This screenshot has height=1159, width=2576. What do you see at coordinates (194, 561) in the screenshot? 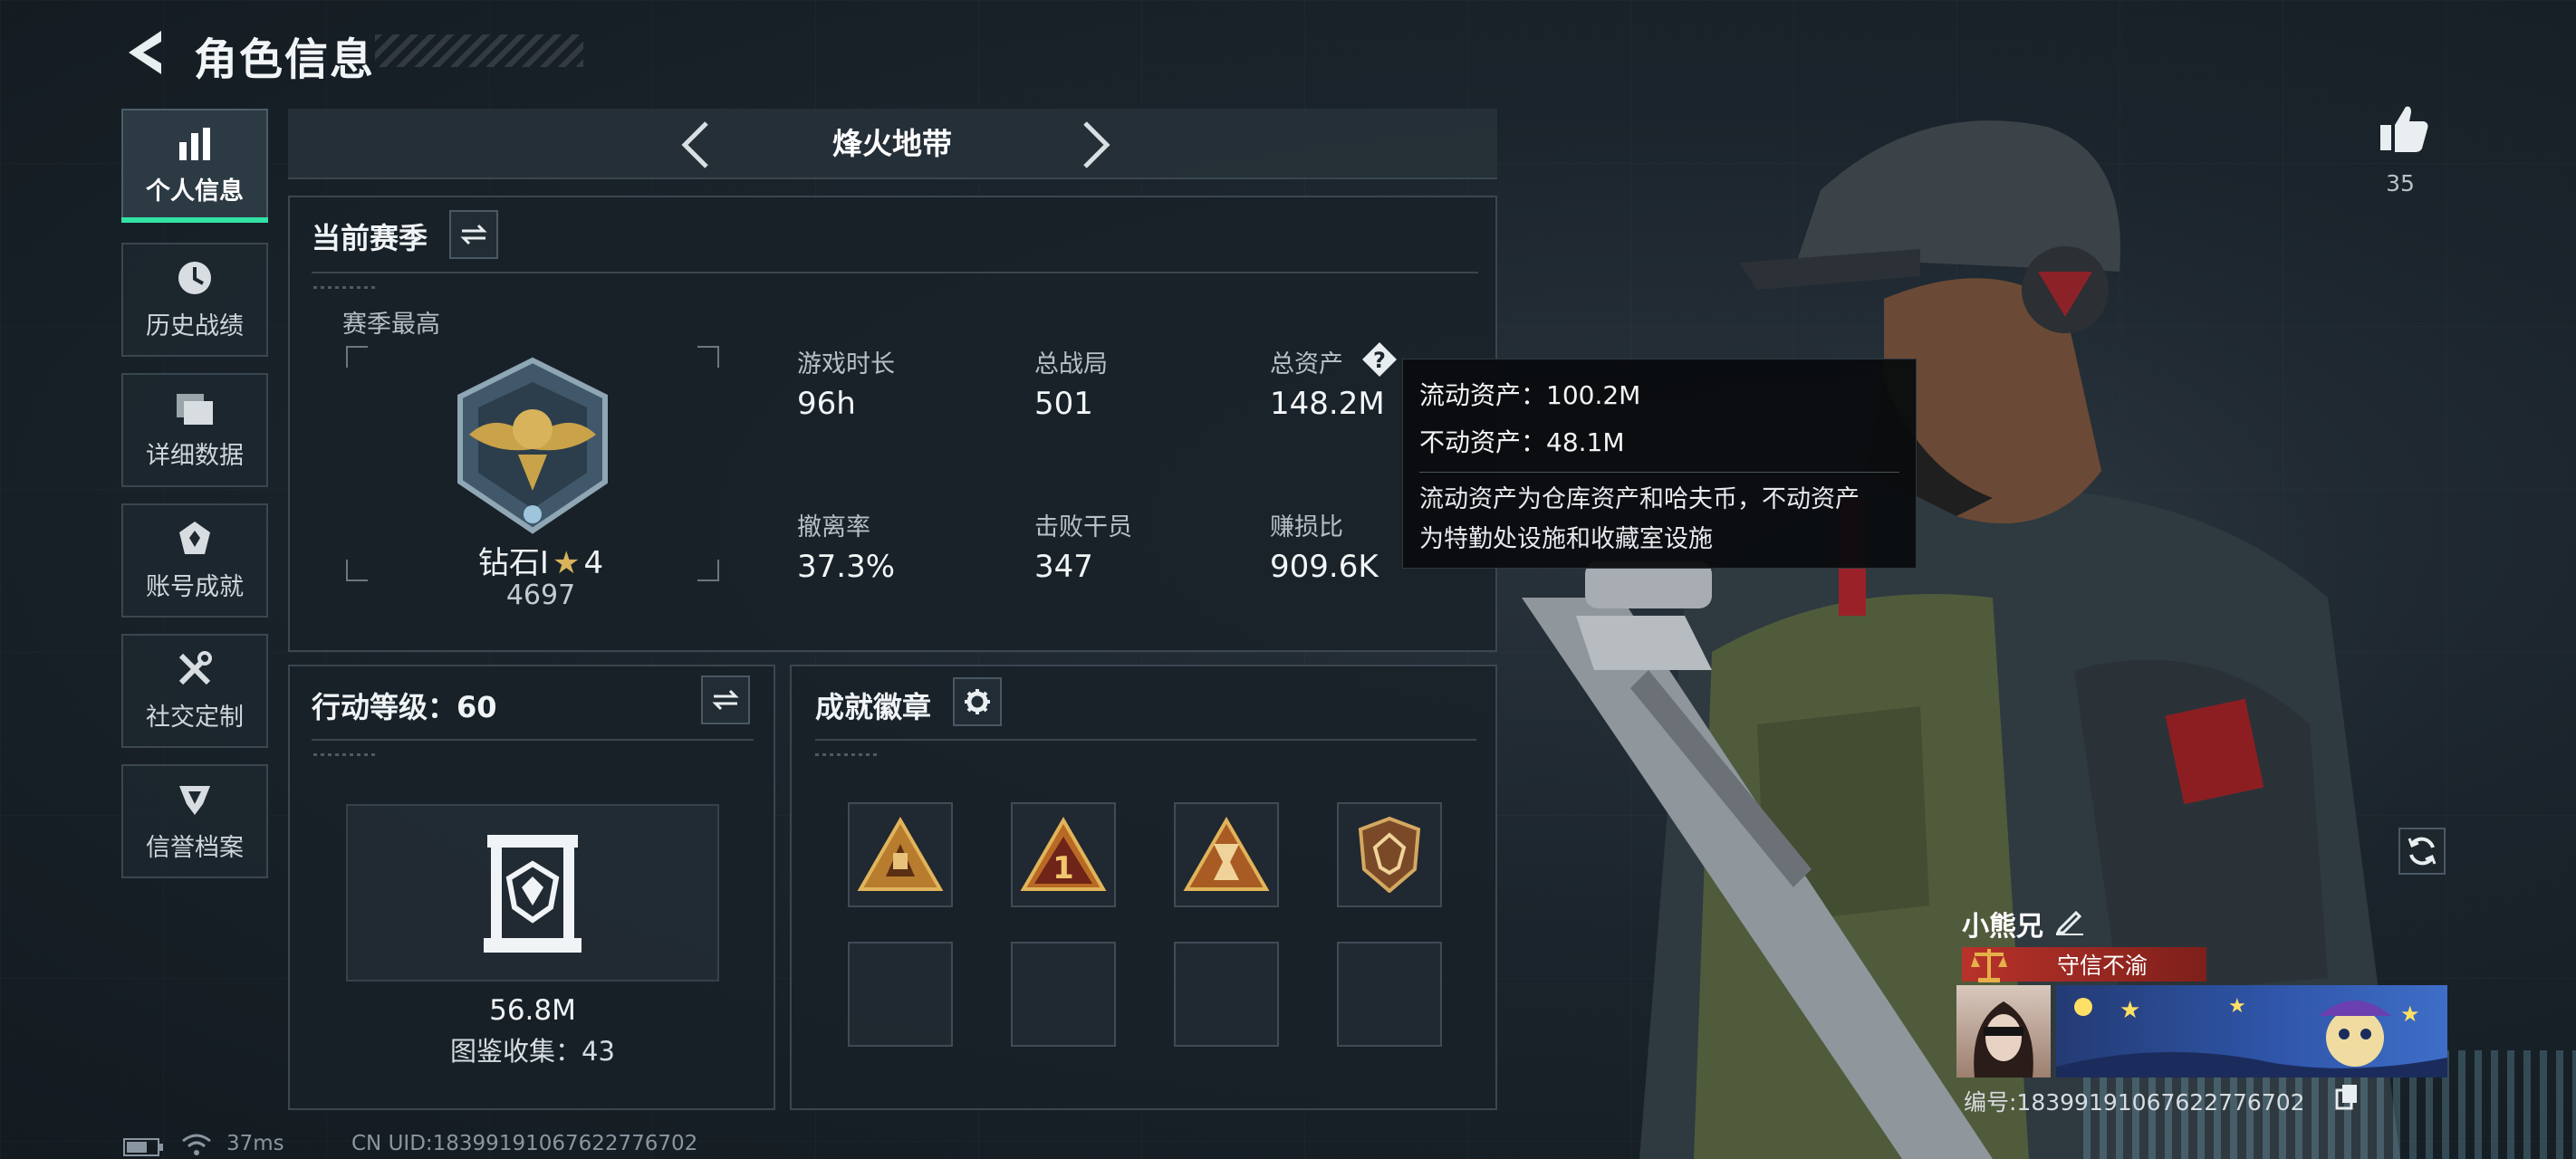
I see `sidebar-item-achievements: 账号成就` at bounding box center [194, 561].